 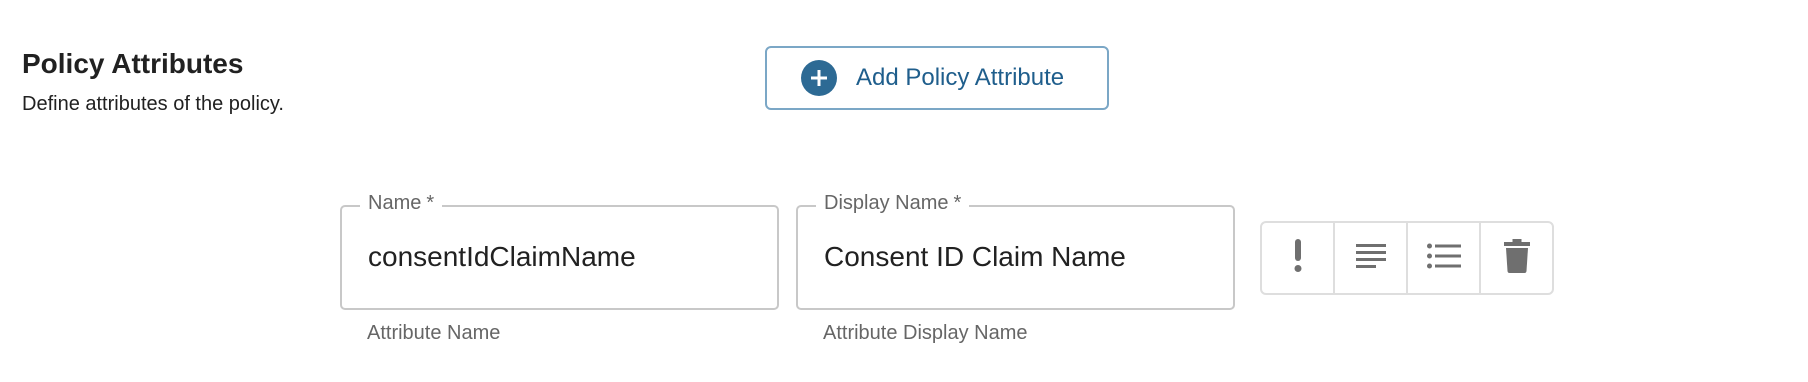 I want to click on options-list-button, so click(x=1444, y=258).